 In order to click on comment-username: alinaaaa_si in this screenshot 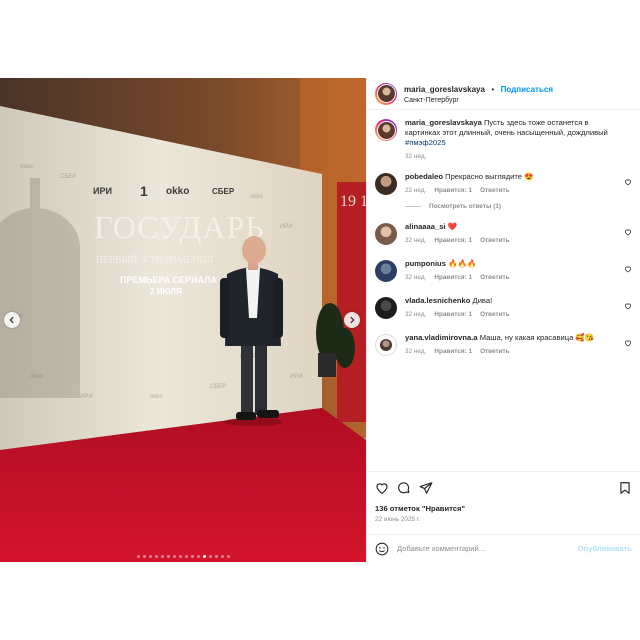, I will do `click(425, 226)`.